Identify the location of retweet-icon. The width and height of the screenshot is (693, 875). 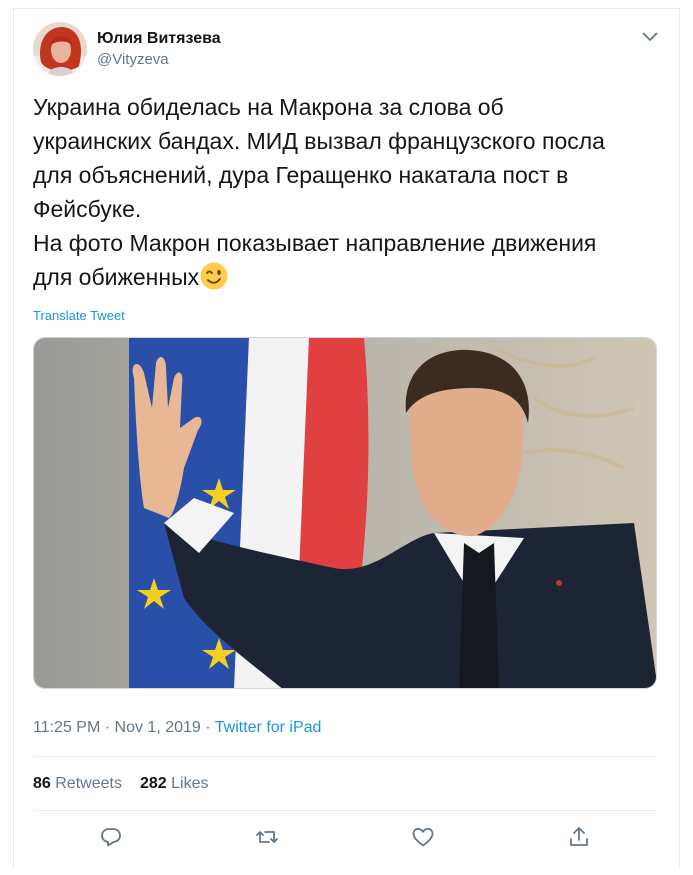
(267, 837).